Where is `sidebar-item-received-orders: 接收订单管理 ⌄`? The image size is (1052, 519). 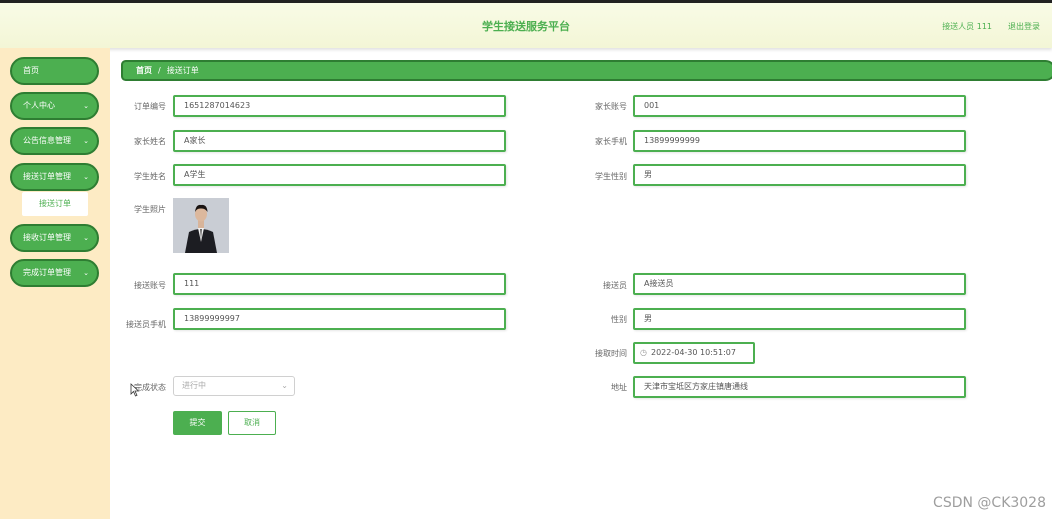 sidebar-item-received-orders: 接收订单管理 ⌄ is located at coordinates (54, 238).